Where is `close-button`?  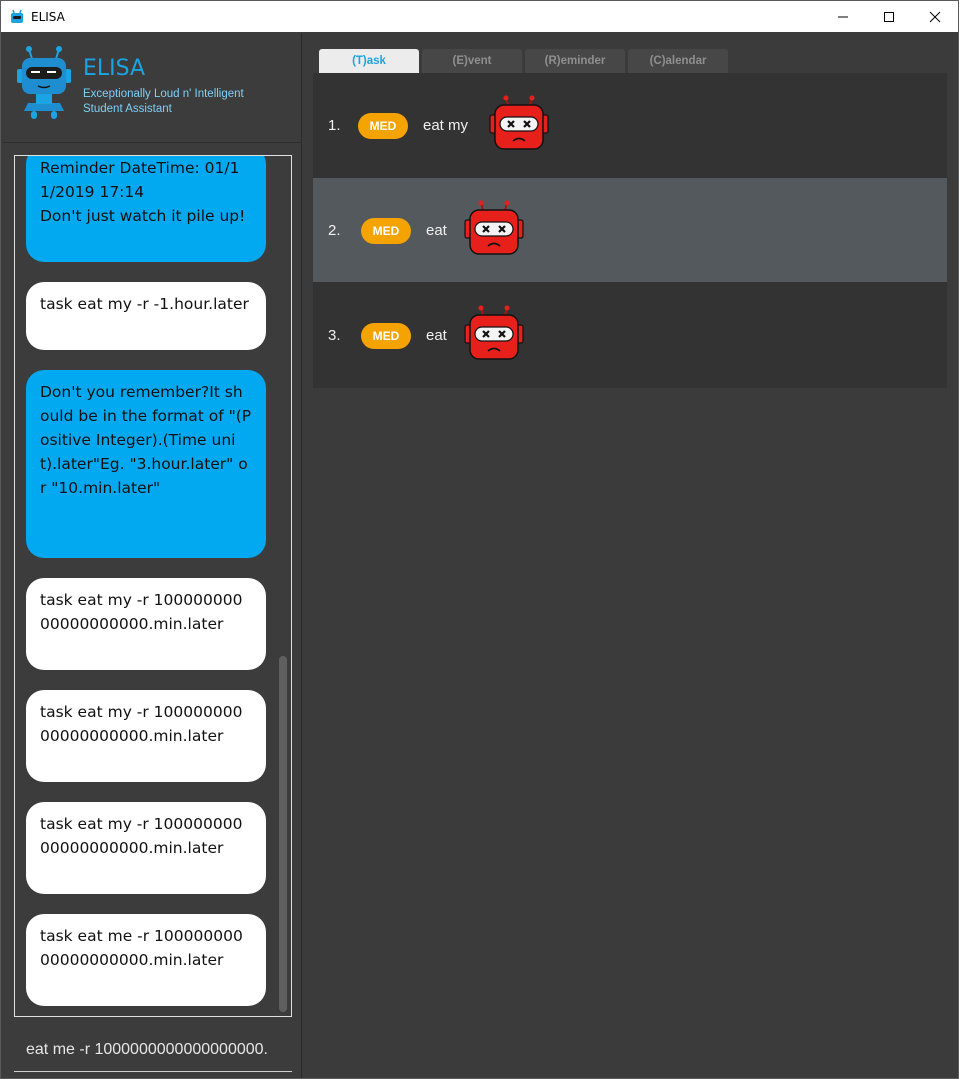
close-button is located at coordinates (935, 16).